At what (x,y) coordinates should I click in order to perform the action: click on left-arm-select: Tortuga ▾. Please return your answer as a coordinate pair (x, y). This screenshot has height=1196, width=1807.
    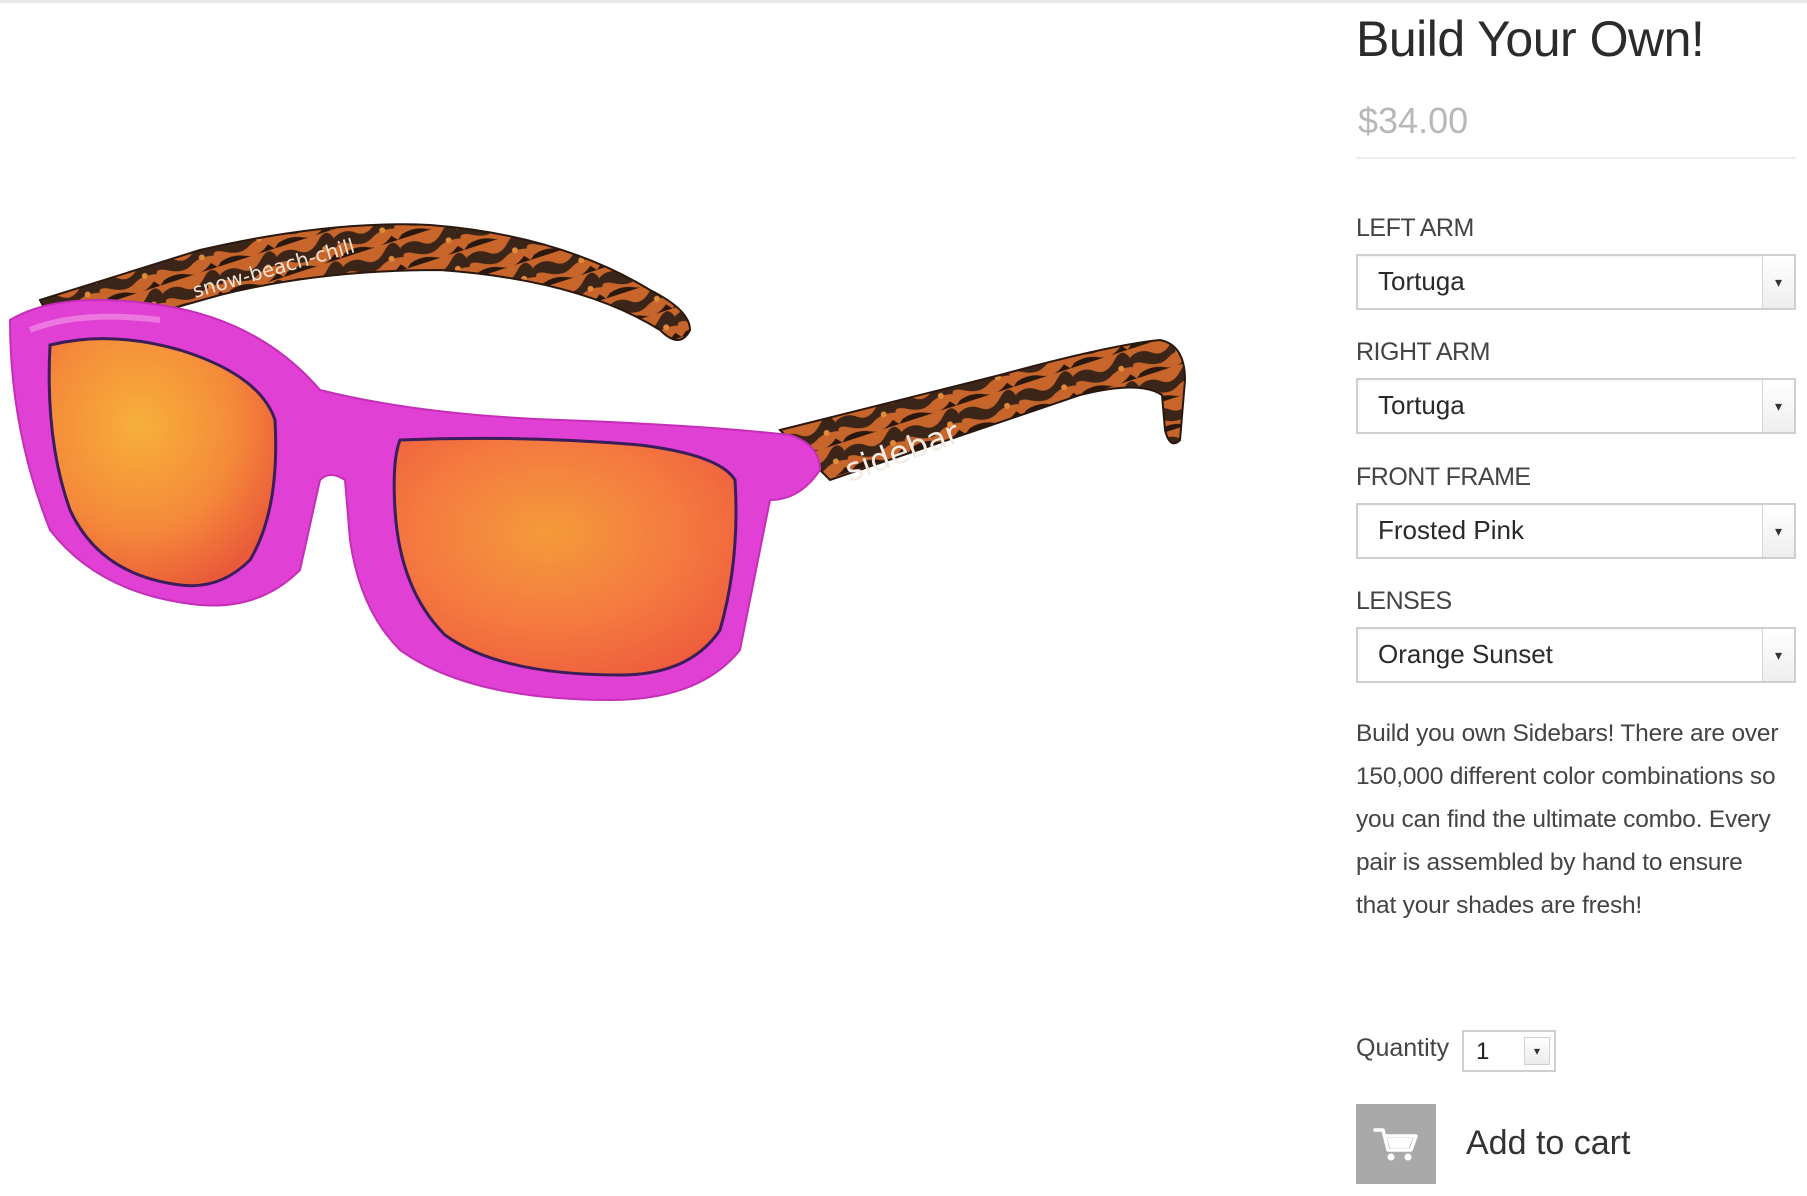
    Looking at the image, I should click on (1576, 282).